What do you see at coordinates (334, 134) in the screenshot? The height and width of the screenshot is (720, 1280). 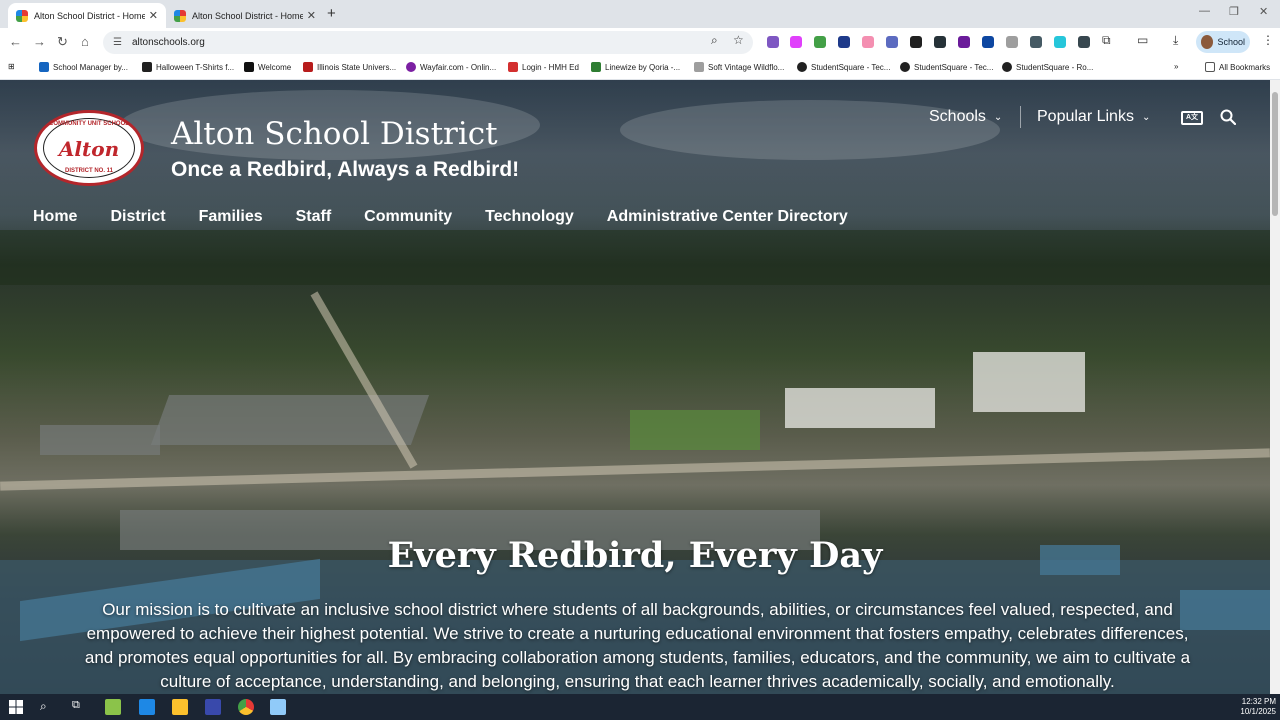 I see `site-title: Alton School District` at bounding box center [334, 134].